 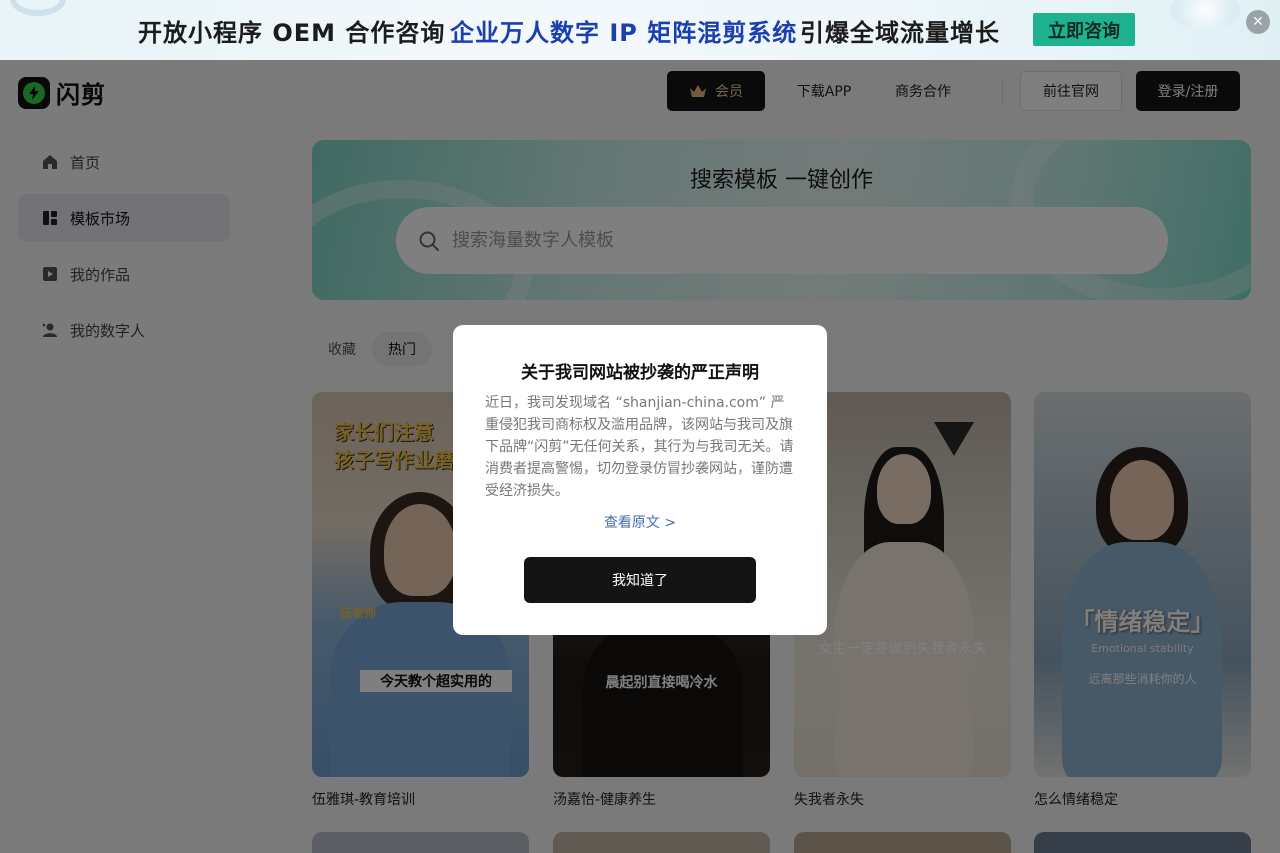 What do you see at coordinates (1084, 29) in the screenshot?
I see `banner-consult-button: 立即咨询` at bounding box center [1084, 29].